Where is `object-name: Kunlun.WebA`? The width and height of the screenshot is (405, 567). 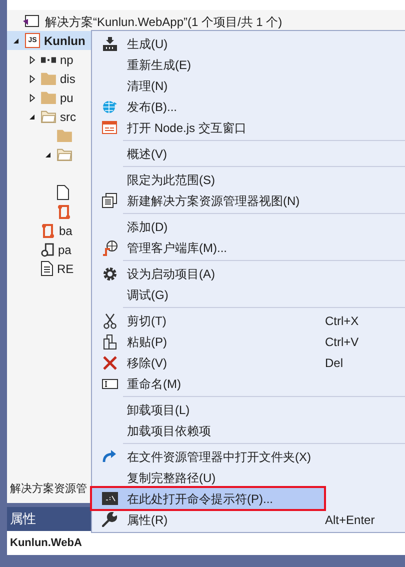 object-name: Kunlun.WebA is located at coordinates (46, 543).